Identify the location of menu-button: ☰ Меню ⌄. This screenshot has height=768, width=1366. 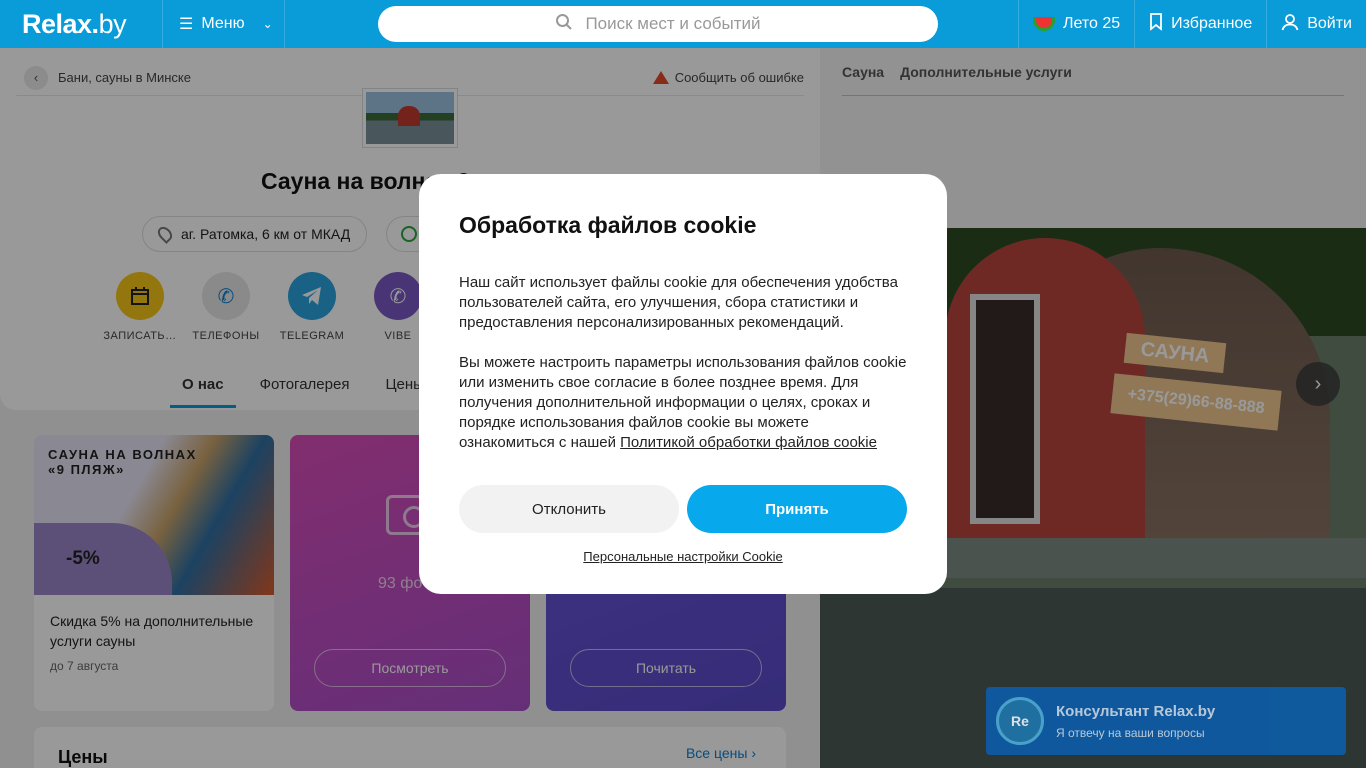
(224, 24).